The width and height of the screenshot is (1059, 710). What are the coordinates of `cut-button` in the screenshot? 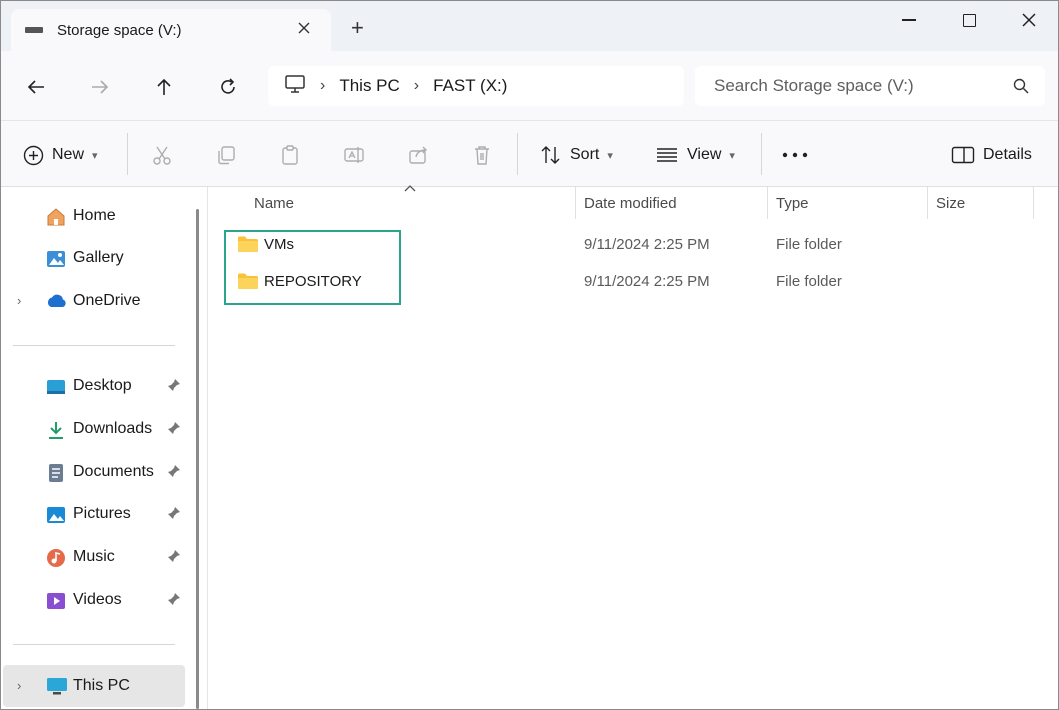 It's located at (162, 155).